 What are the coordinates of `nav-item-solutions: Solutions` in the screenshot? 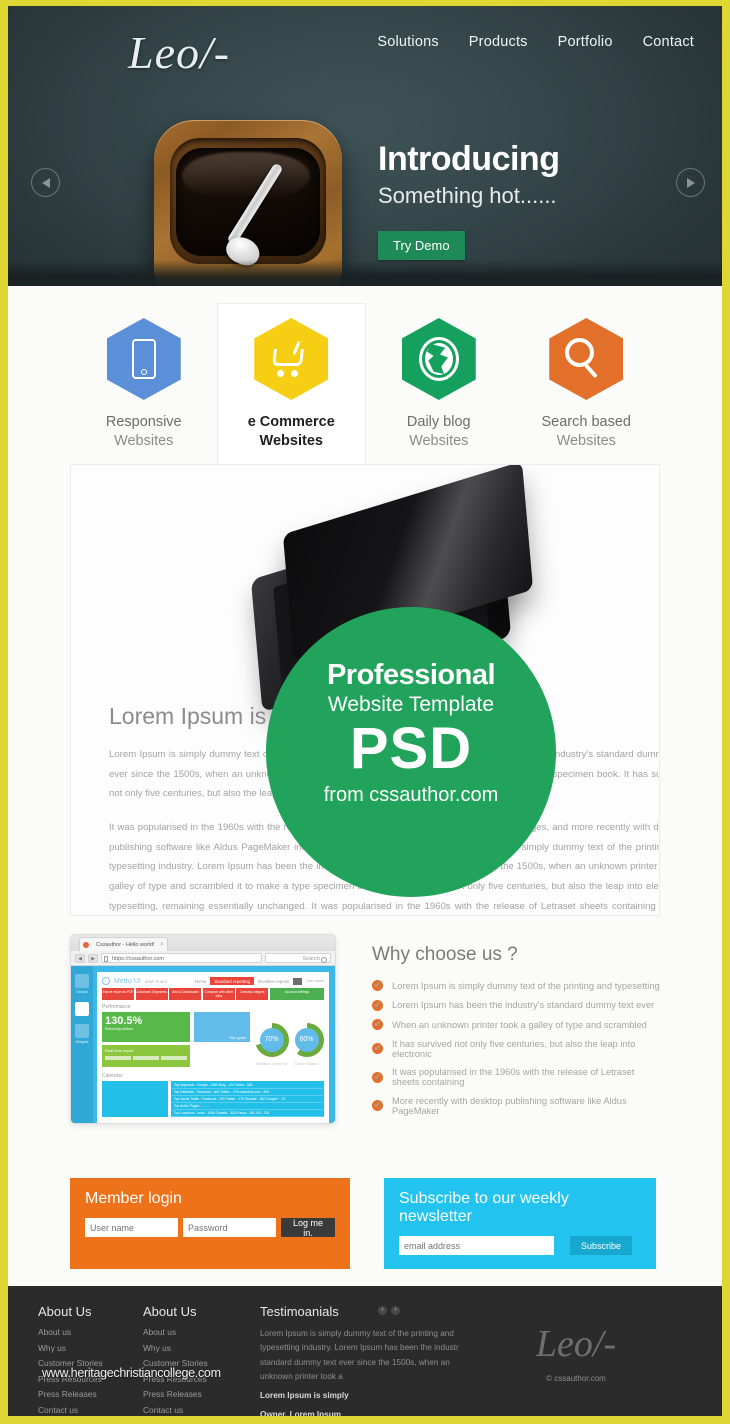 It's located at (407, 42).